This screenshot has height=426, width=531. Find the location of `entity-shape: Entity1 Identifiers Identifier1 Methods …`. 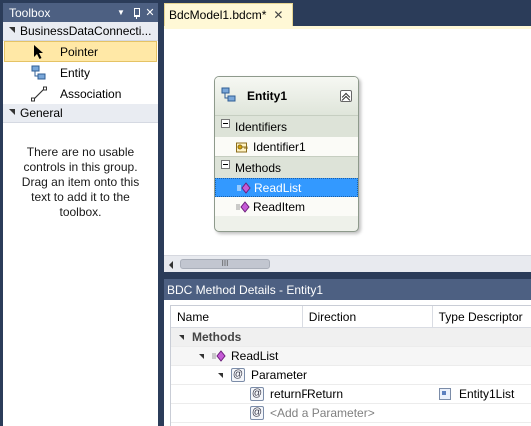

entity-shape: Entity1 Identifiers Identifier1 Methods … is located at coordinates (286, 154).